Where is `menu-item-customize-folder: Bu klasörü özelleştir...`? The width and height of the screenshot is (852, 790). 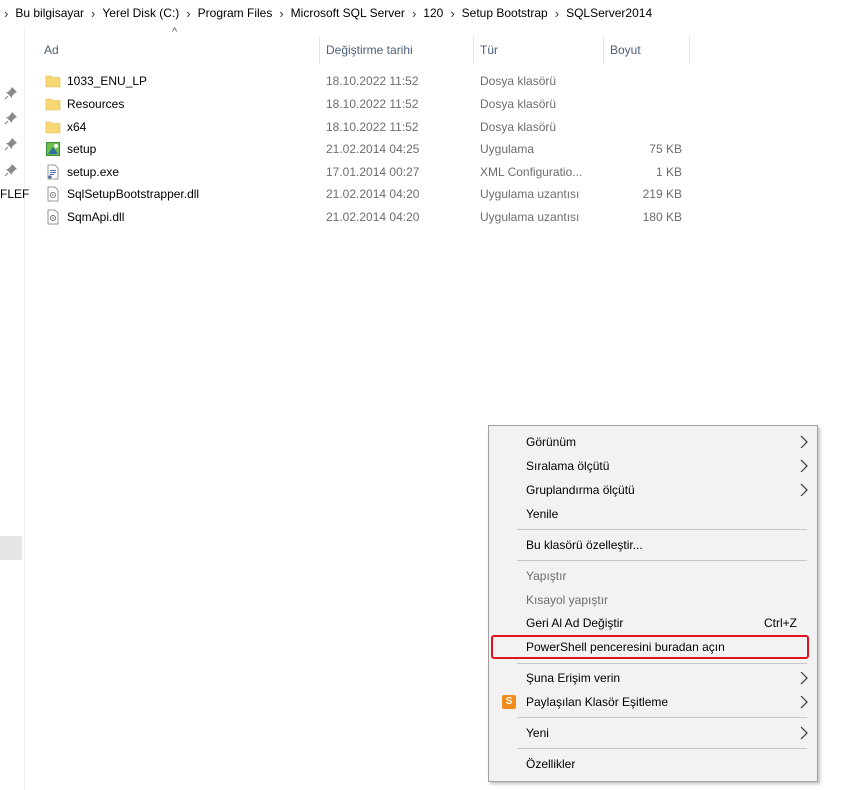 menu-item-customize-folder: Bu klasörü özelleştir... is located at coordinates (653, 545).